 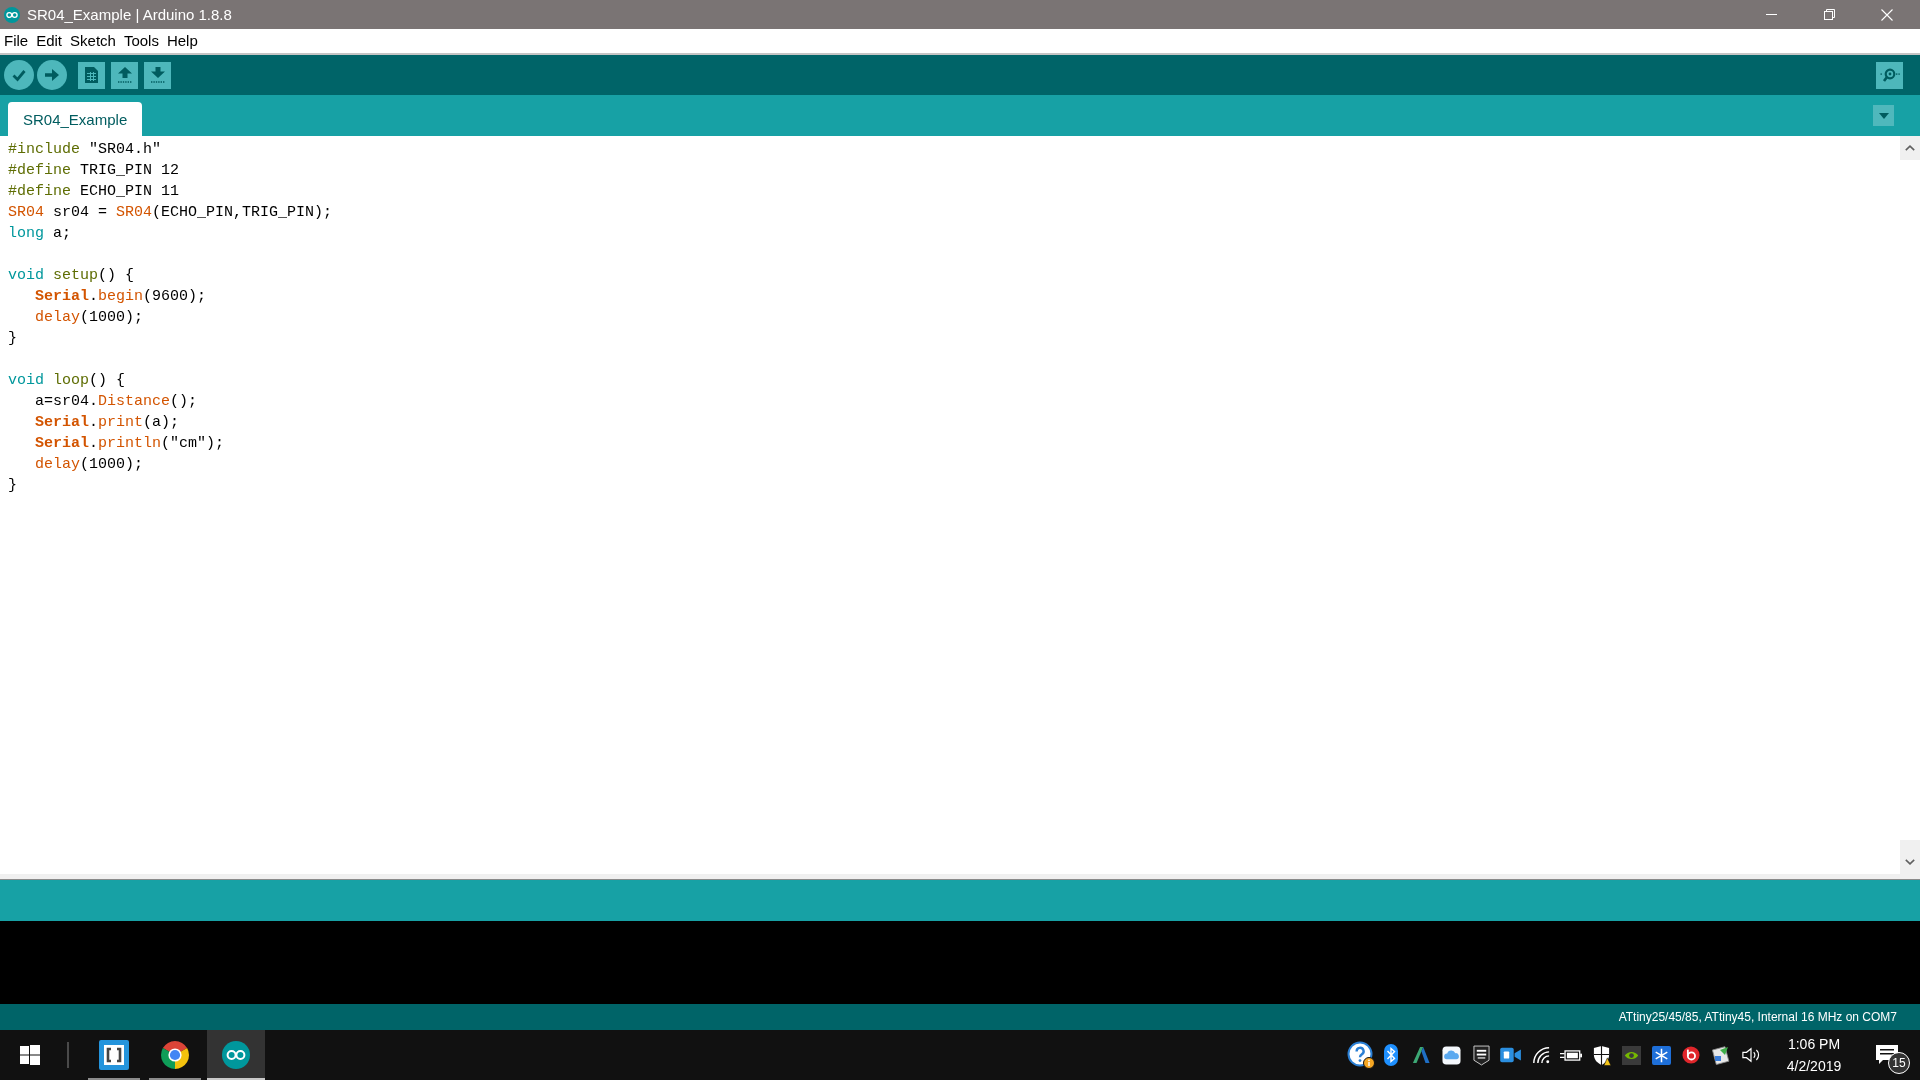 I want to click on tab-menu-button, so click(x=1883, y=115).